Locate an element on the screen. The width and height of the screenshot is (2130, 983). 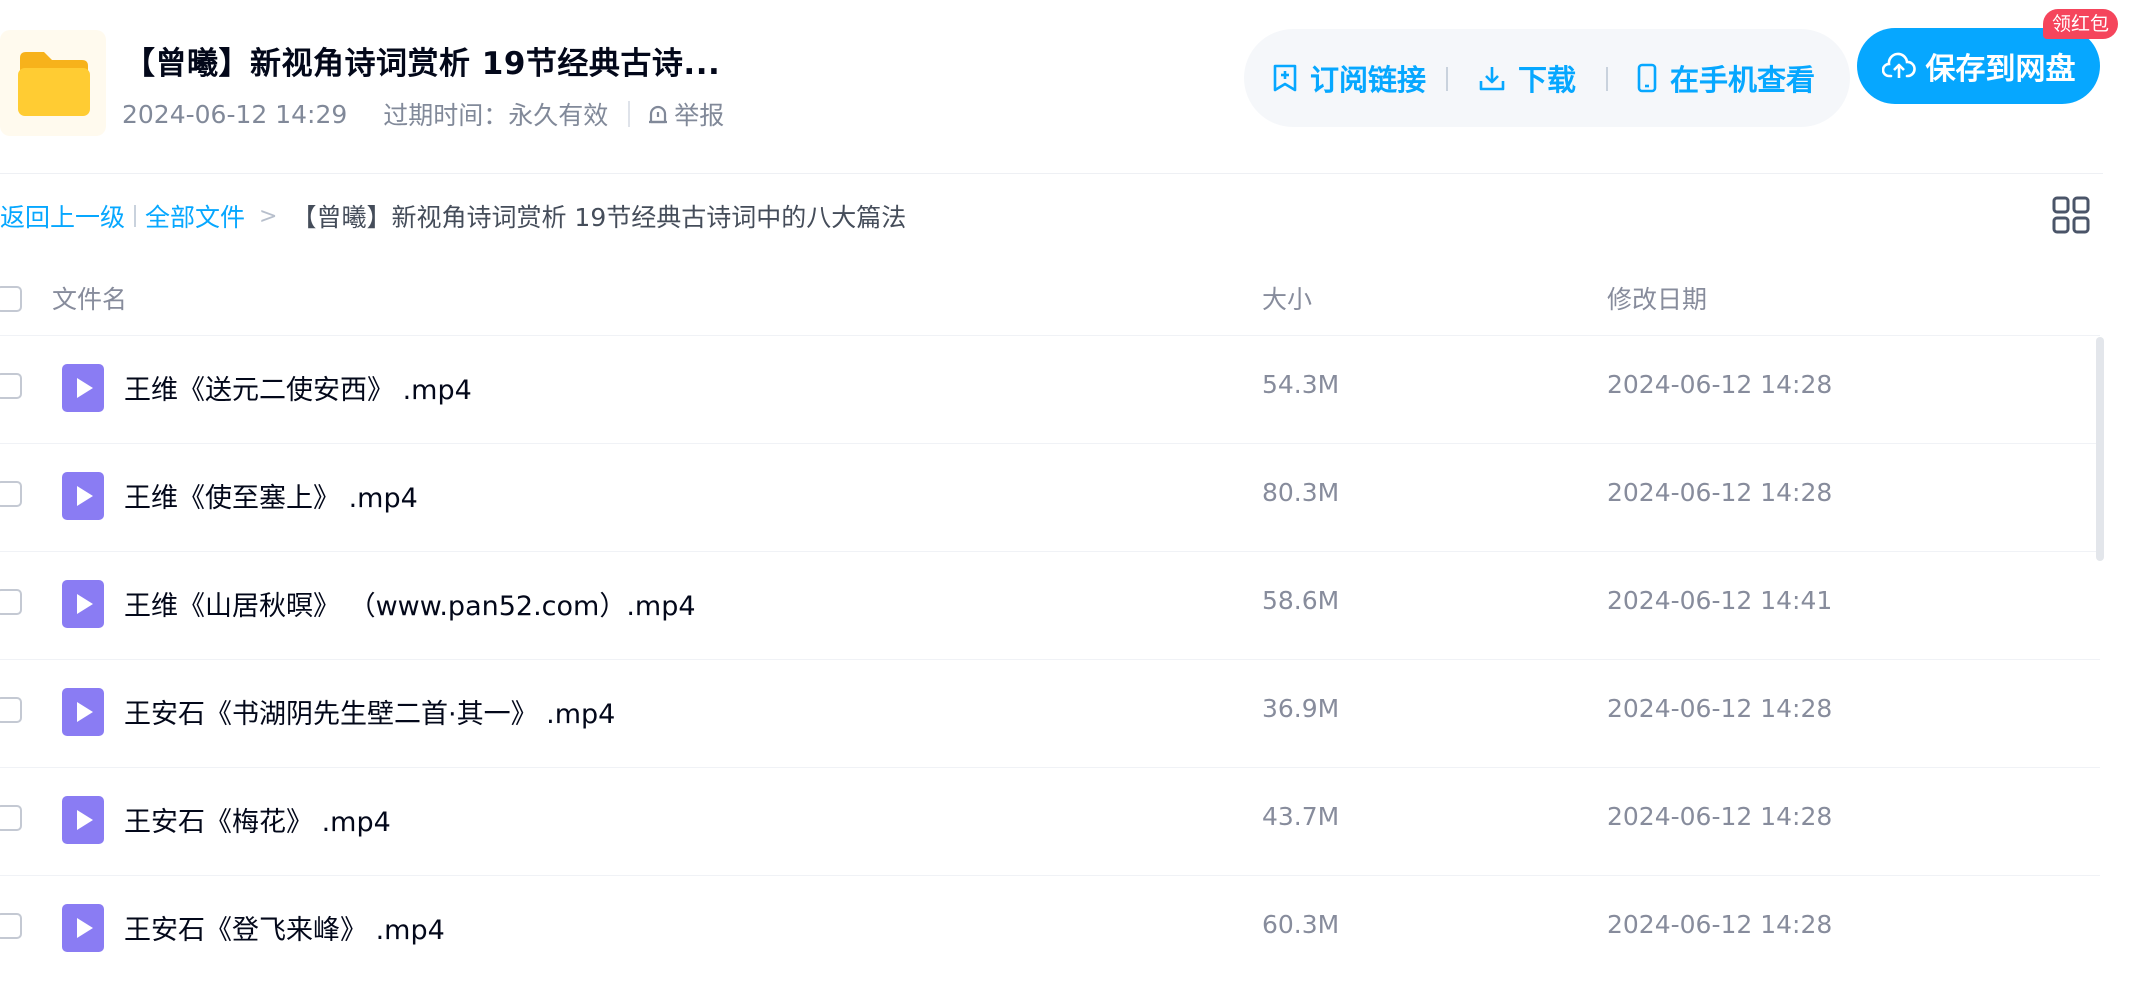
file-modified-date: 2024-06-12 14:41 is located at coordinates (1720, 600).